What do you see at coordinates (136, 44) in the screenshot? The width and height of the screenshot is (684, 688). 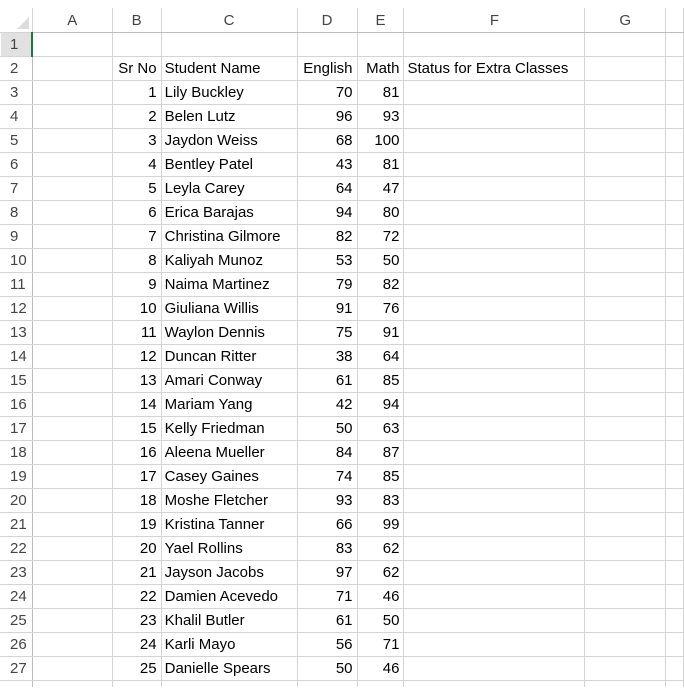 I see `cell-b1` at bounding box center [136, 44].